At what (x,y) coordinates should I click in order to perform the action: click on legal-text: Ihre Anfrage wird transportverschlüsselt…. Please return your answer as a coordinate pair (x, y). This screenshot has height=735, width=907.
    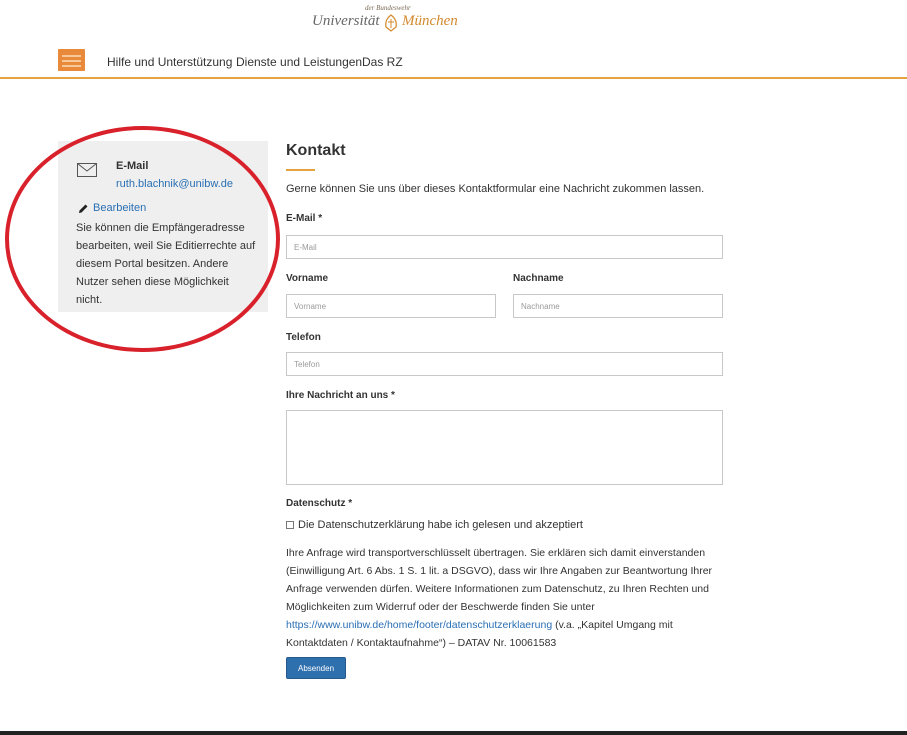
    Looking at the image, I should click on (499, 580).